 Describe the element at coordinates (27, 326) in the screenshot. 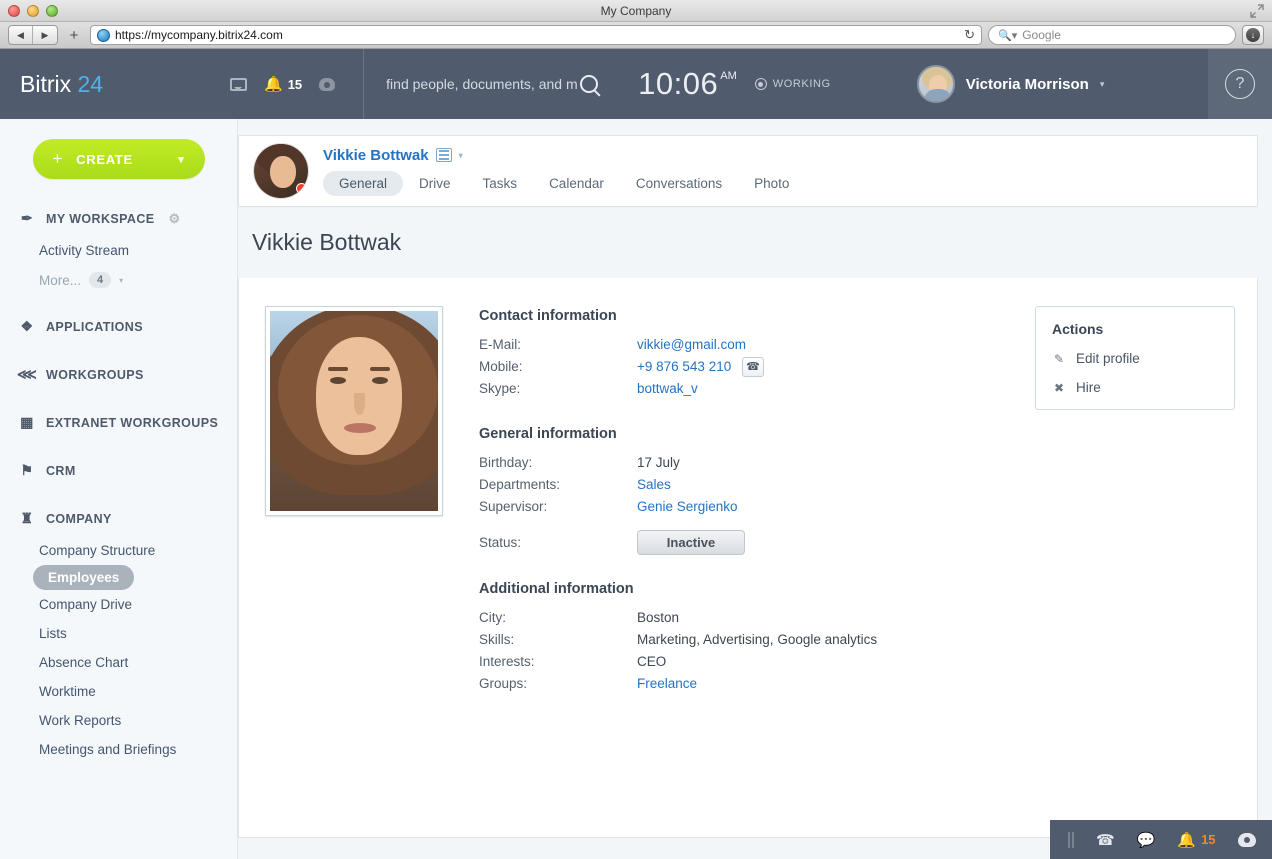

I see `applications-icon: ❖` at that location.